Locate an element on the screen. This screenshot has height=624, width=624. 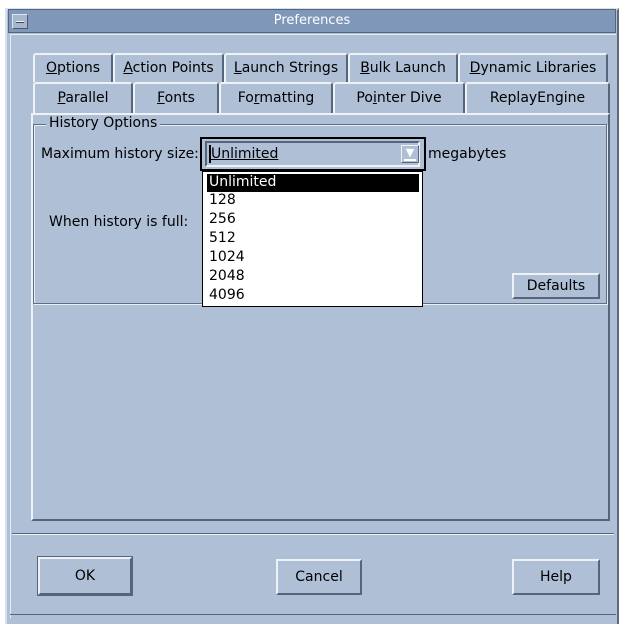
dropdown-arrow-icon: ▼ is located at coordinates (410, 154).